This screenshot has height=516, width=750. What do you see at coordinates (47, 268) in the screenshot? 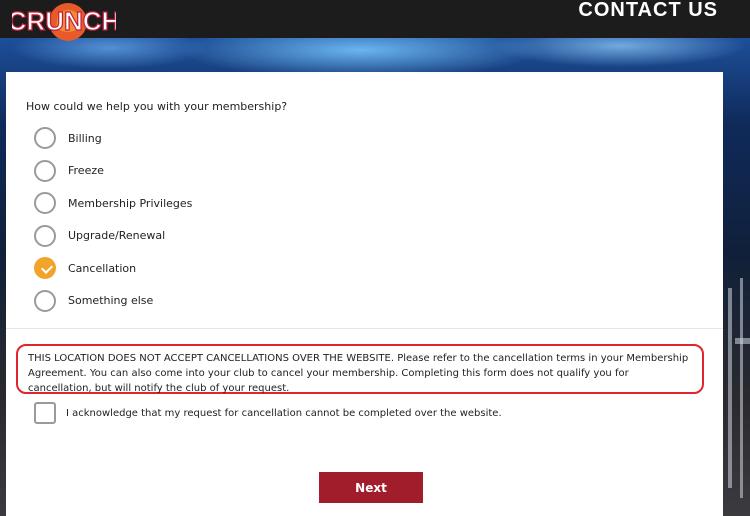
I see `checkmark-icon` at bounding box center [47, 268].